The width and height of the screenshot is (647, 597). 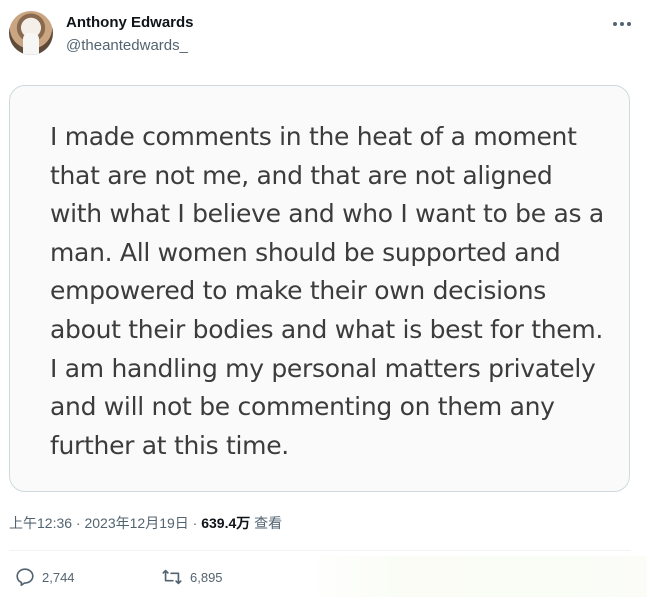 I want to click on more-horizontal-icon, so click(x=615, y=24).